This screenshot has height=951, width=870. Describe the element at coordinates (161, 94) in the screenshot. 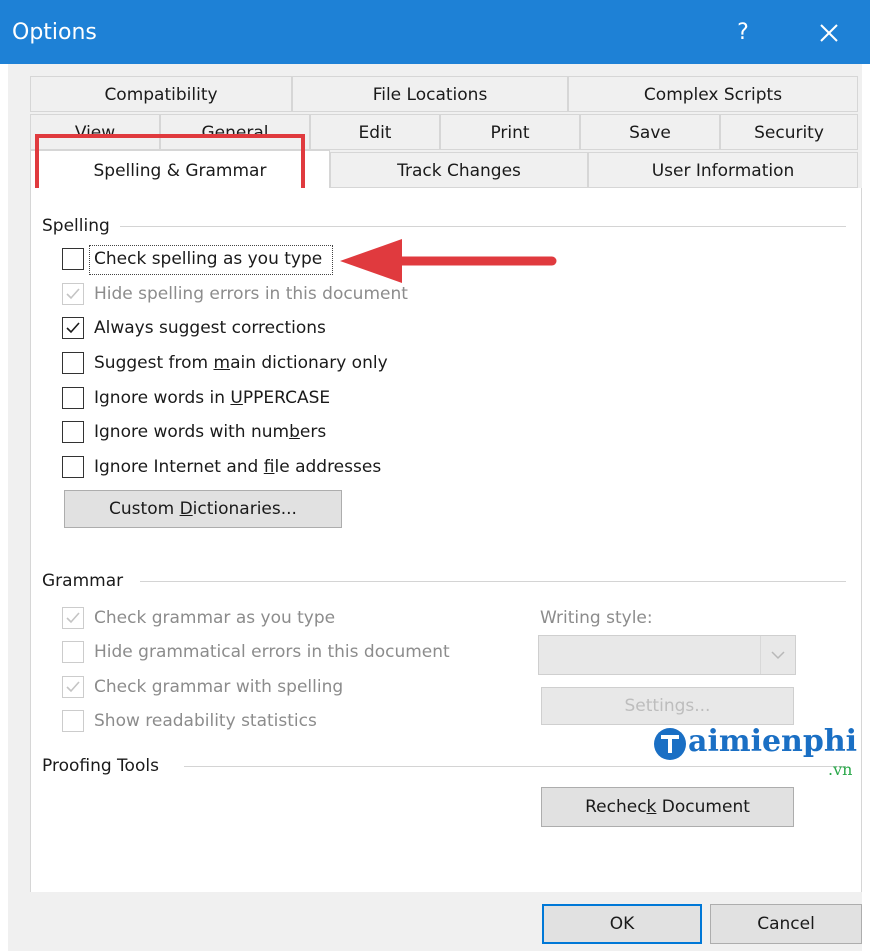

I see `tab-compatibility: Compatibility` at that location.